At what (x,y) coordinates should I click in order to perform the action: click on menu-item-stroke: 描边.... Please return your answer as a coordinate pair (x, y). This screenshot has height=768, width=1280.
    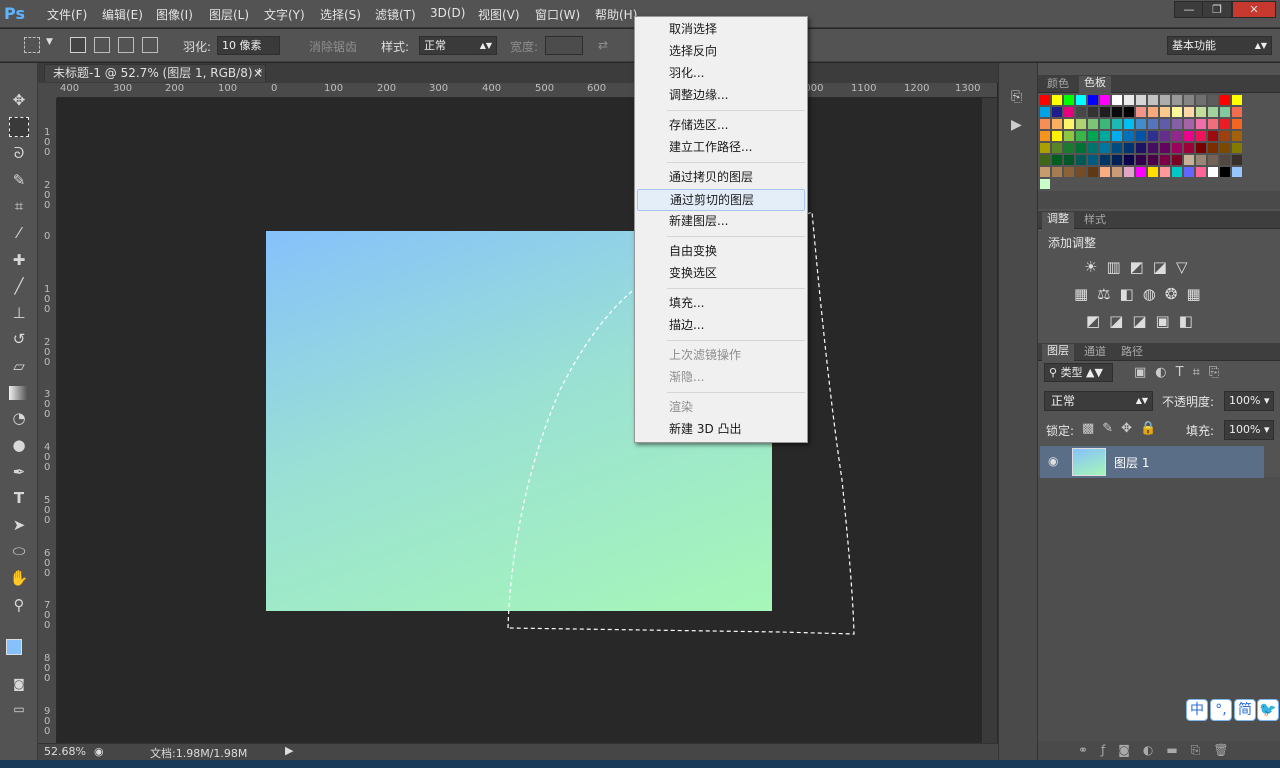
    Looking at the image, I should click on (721, 325).